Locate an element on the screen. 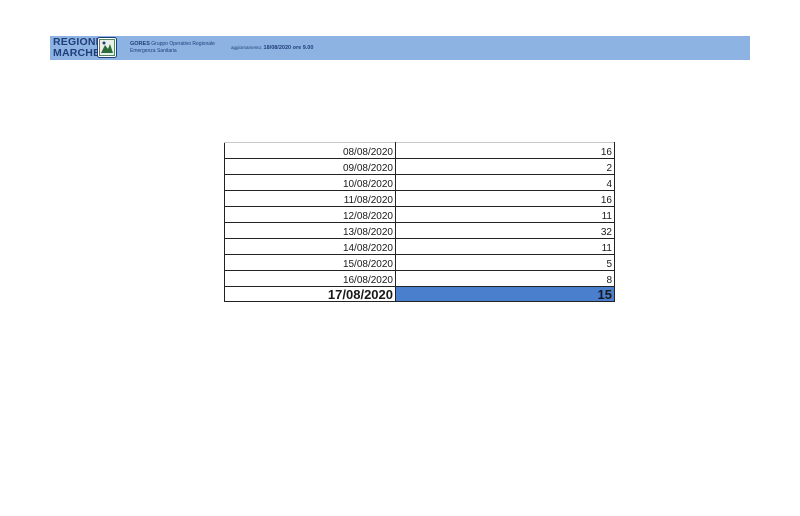 The height and width of the screenshot is (516, 800). org-desc-line-2: Emergenza Sanitaria is located at coordinates (153, 51).